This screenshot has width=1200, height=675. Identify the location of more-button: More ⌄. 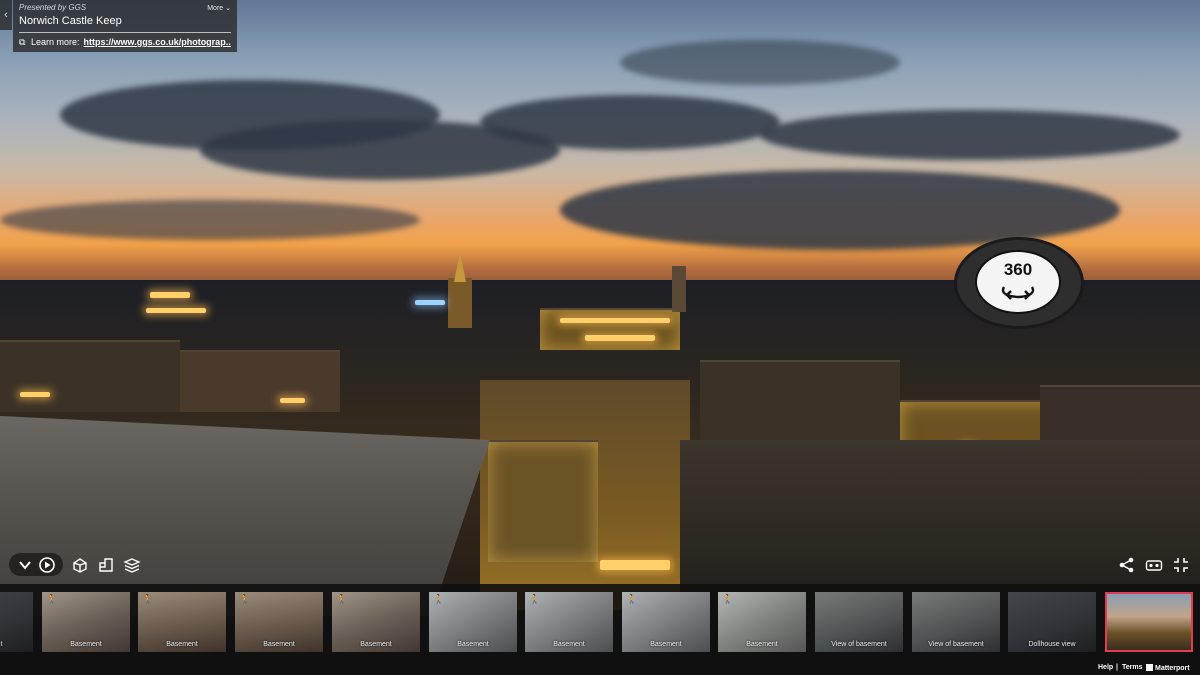
(219, 8).